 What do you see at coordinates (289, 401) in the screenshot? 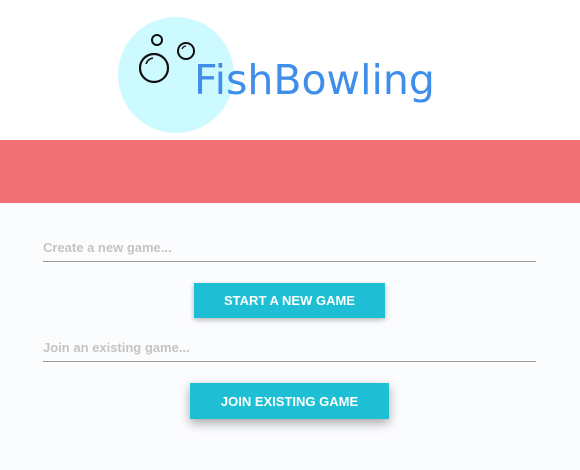
I see `join-existing-game-button: JOIN EXISTING GAME` at bounding box center [289, 401].